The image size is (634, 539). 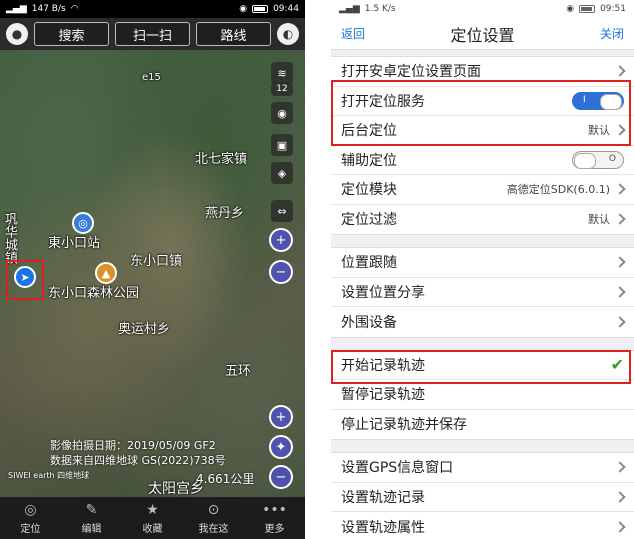 What do you see at coordinates (383, 395) in the screenshot?
I see `row-label: 暂停记录轨迹` at bounding box center [383, 395].